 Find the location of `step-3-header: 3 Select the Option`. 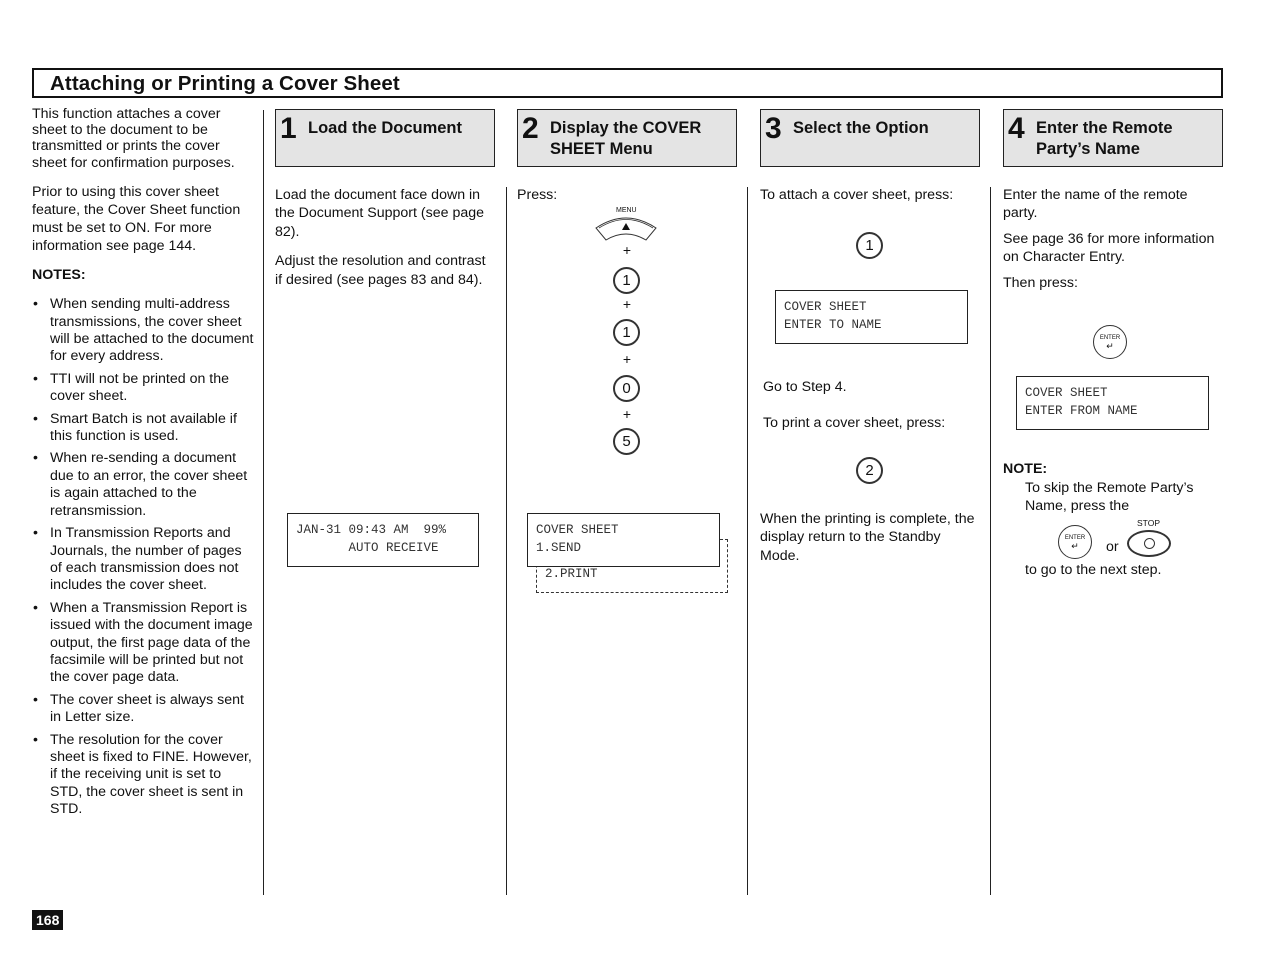

step-3-header: 3 Select the Option is located at coordinates (870, 138).